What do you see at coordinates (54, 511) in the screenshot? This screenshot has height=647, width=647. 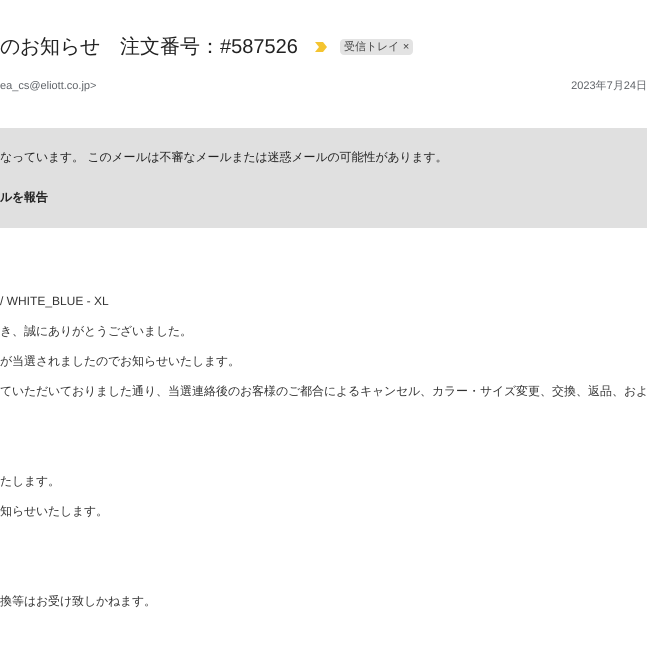 I see `body-text: 知らせいたします。` at bounding box center [54, 511].